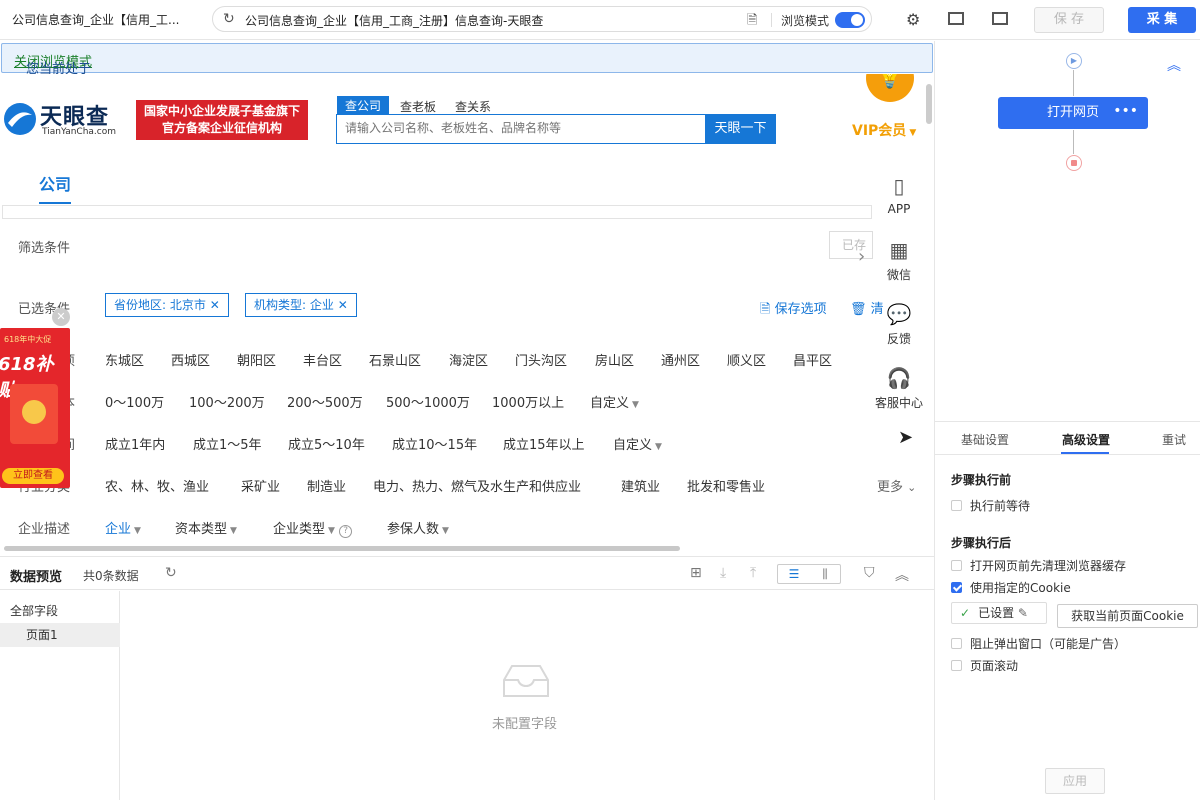 This screenshot has height=800, width=1200. Describe the element at coordinates (899, 260) in the screenshot. I see `tool-wechat: ▦ 微信` at that location.